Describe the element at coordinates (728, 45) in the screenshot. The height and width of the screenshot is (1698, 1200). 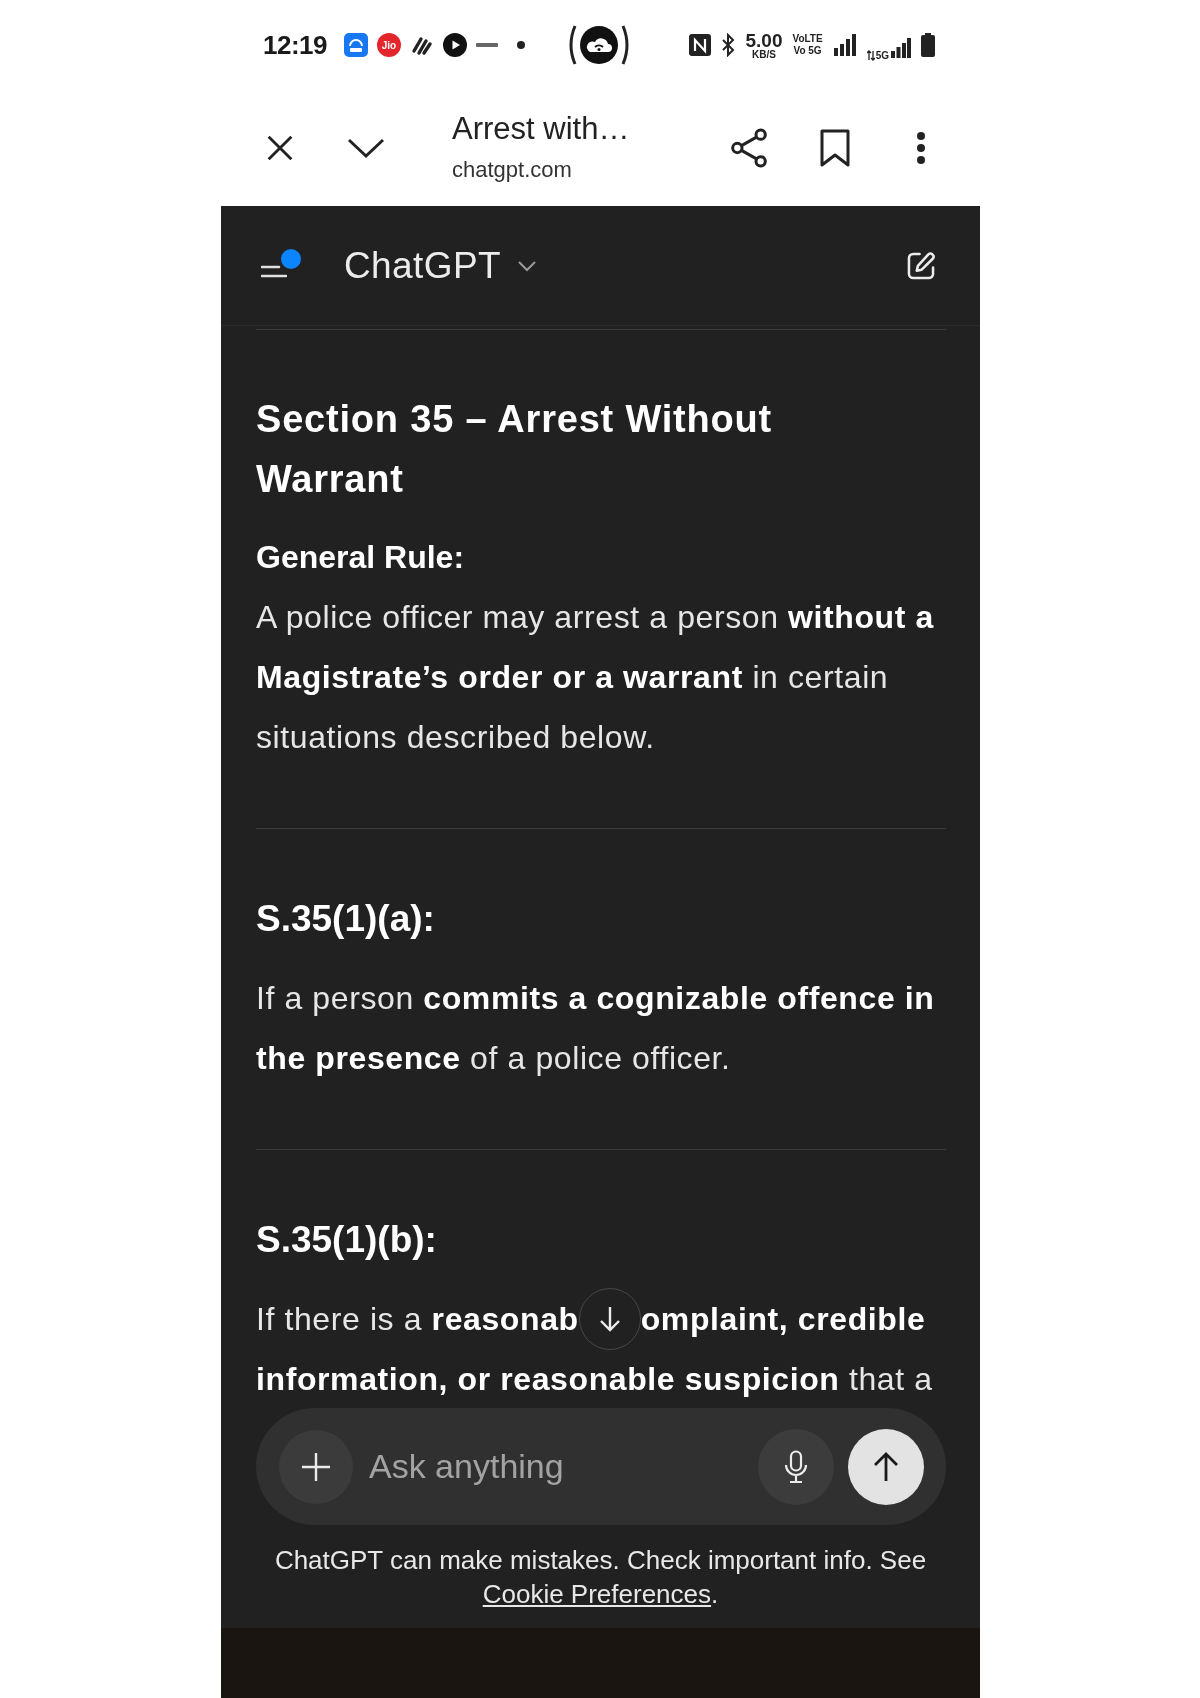
I see `bluetooth-icon` at that location.